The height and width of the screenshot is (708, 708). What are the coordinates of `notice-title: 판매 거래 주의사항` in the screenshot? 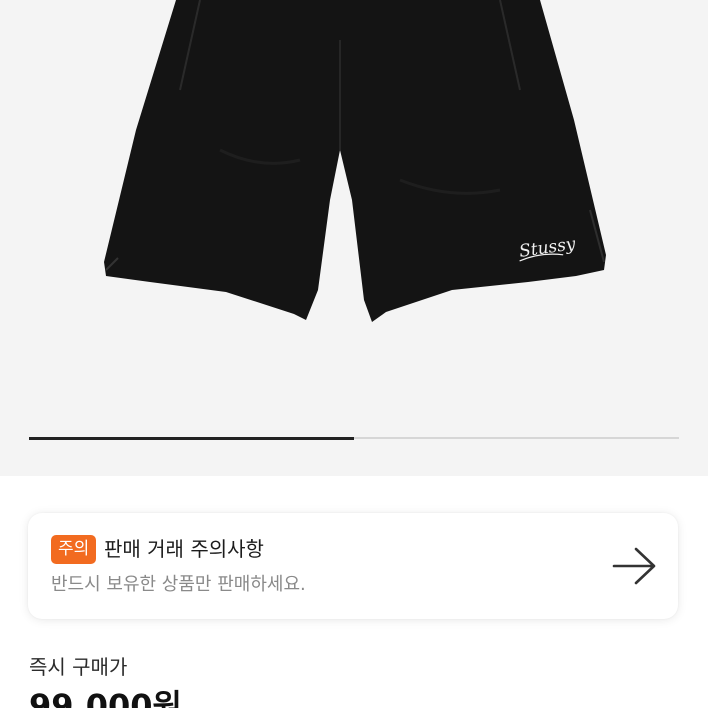 It's located at (184, 549).